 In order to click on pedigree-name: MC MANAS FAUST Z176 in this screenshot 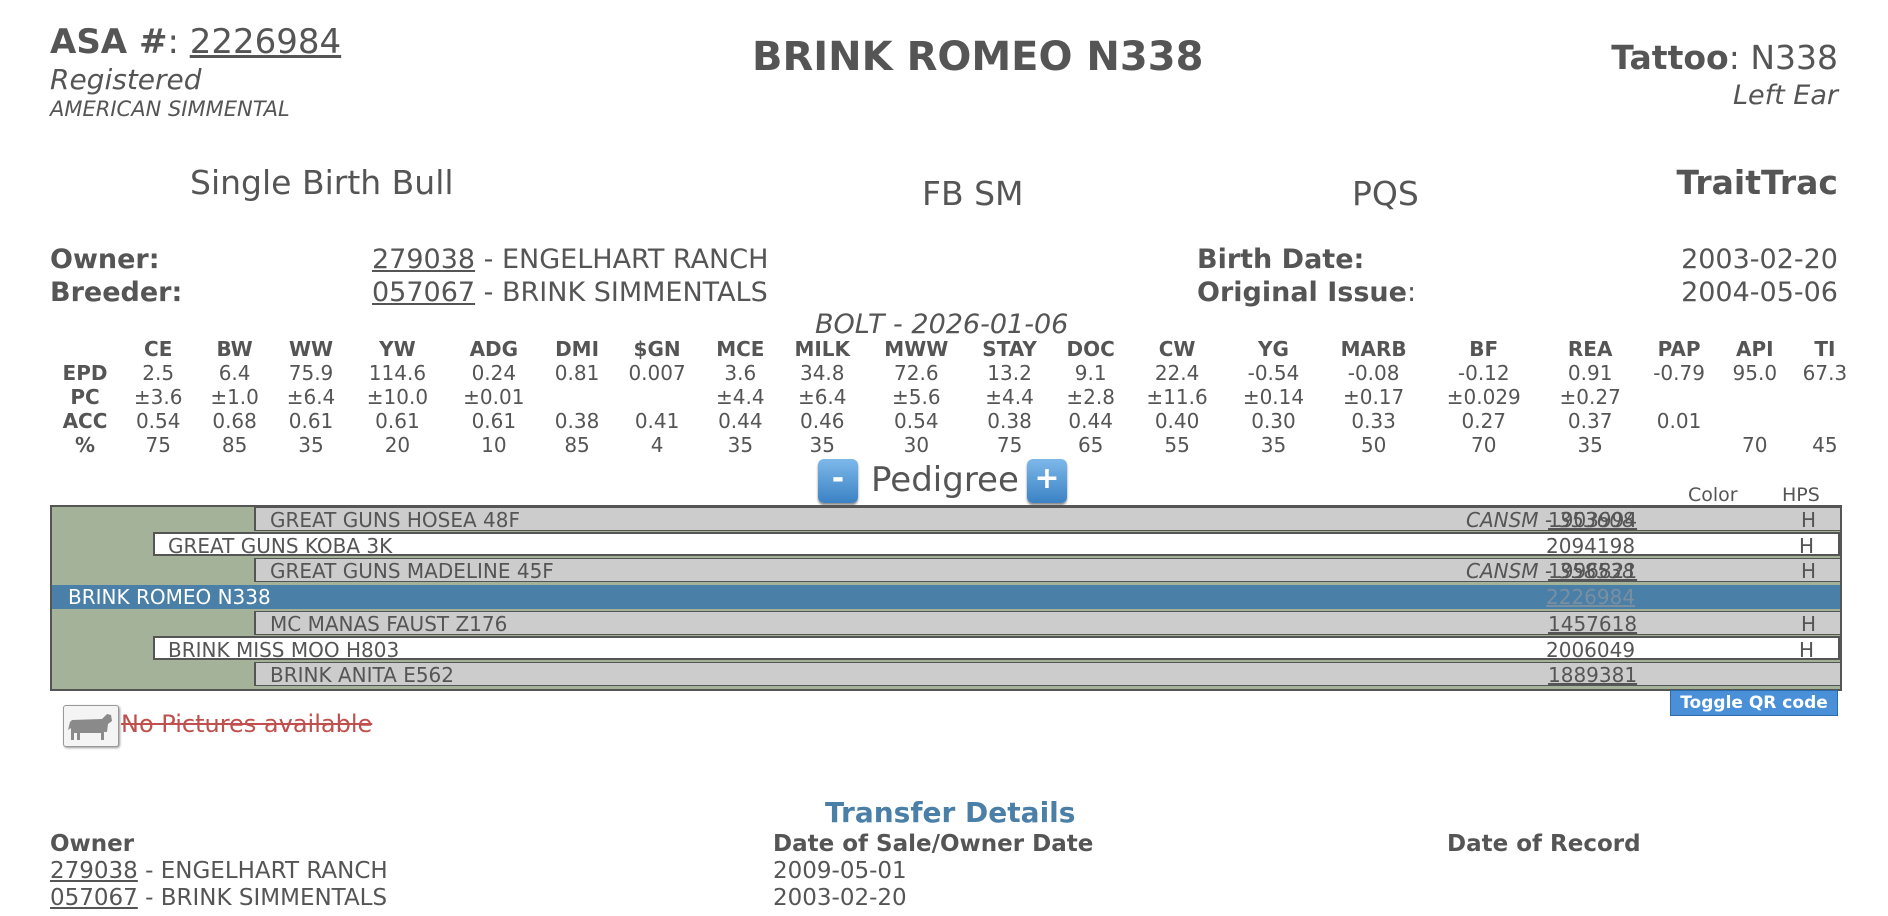, I will do `click(389, 624)`.